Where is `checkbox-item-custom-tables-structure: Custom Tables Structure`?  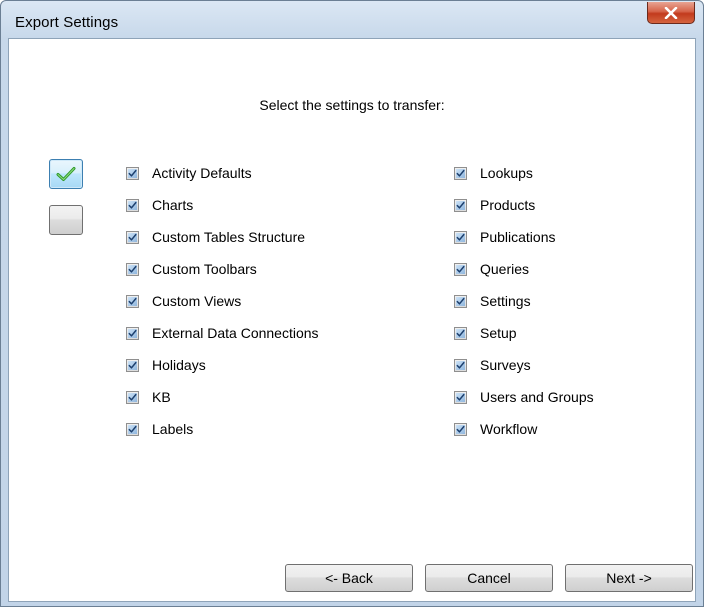 checkbox-item-custom-tables-structure: Custom Tables Structure is located at coordinates (222, 237).